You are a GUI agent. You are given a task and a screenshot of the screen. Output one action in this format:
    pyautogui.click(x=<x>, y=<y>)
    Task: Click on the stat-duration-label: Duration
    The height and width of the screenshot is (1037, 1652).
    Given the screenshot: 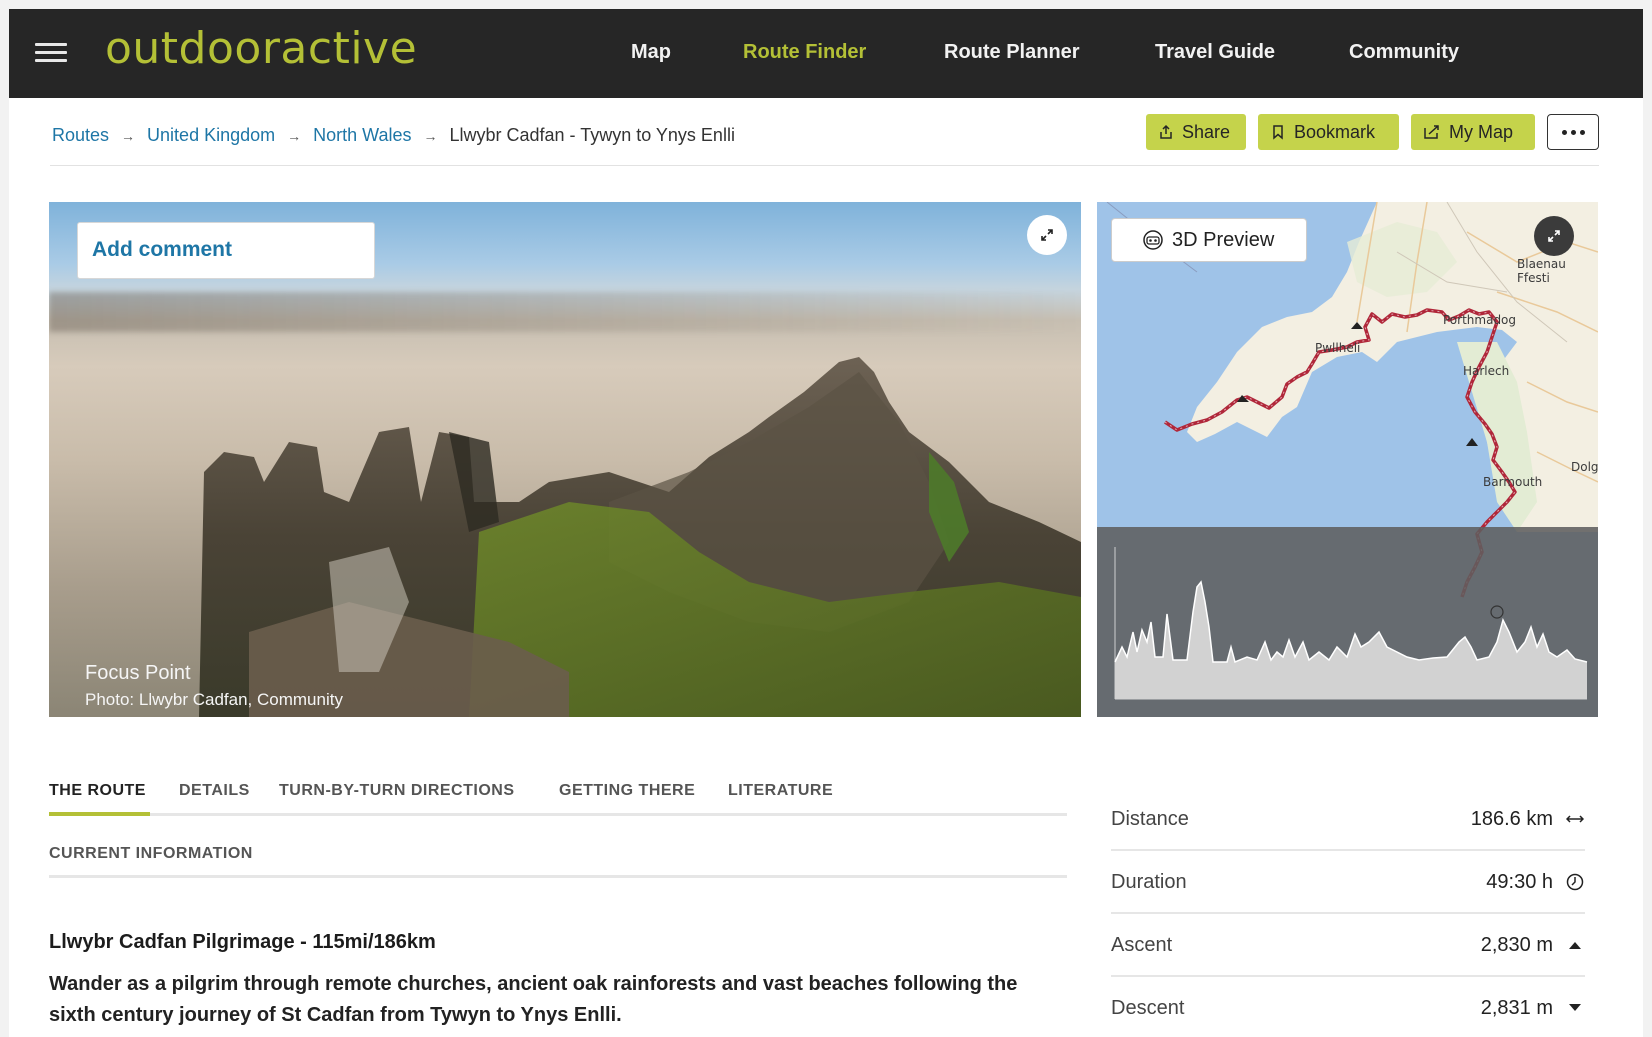 What is the action you would take?
    pyautogui.click(x=1149, y=882)
    